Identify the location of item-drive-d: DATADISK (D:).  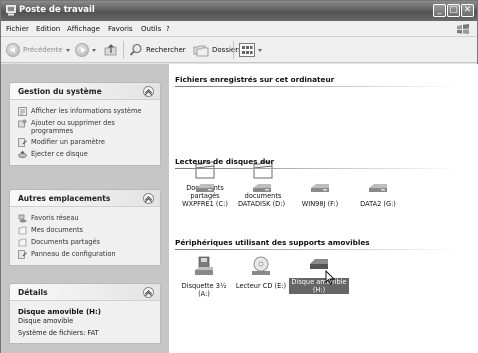
(261, 195).